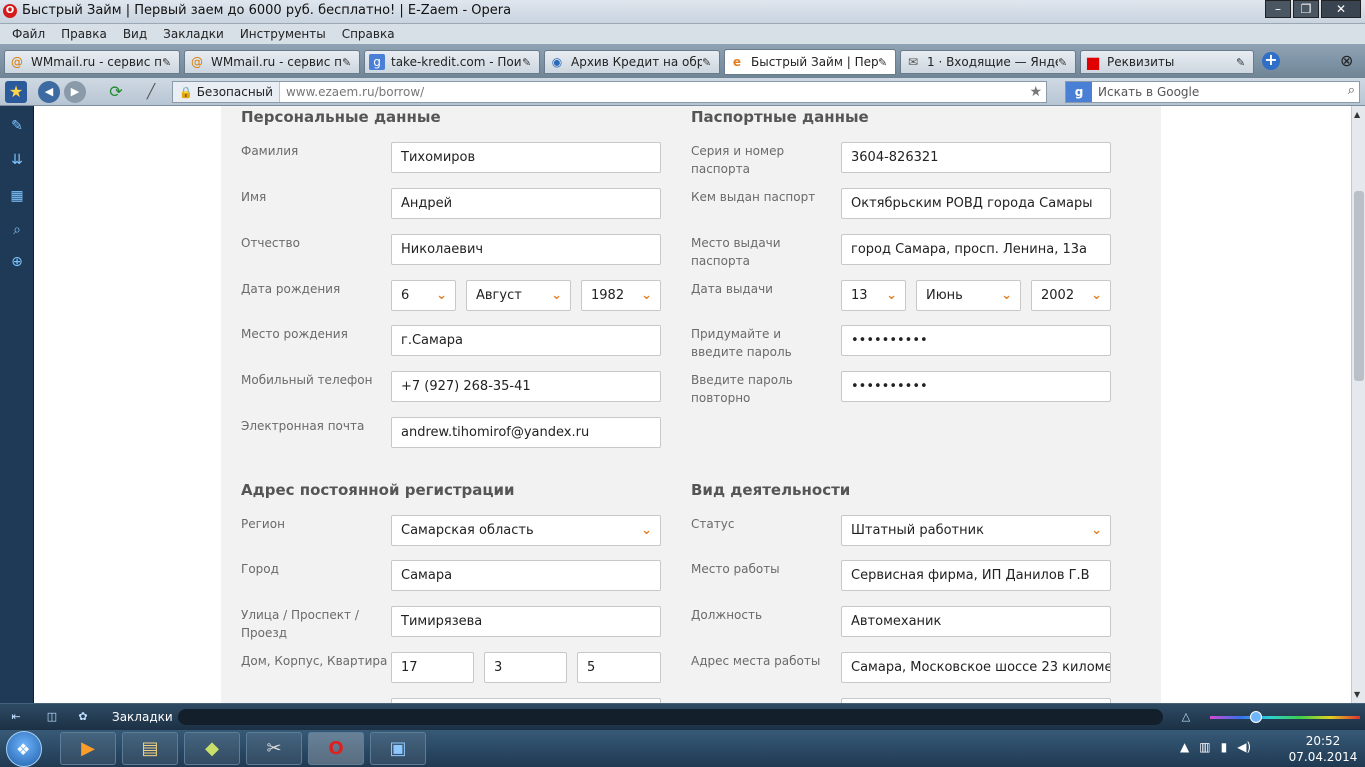  Describe the element at coordinates (976, 203) in the screenshot. I see `passport-issuer-input: Октябрьским РОВД города Самары` at that location.